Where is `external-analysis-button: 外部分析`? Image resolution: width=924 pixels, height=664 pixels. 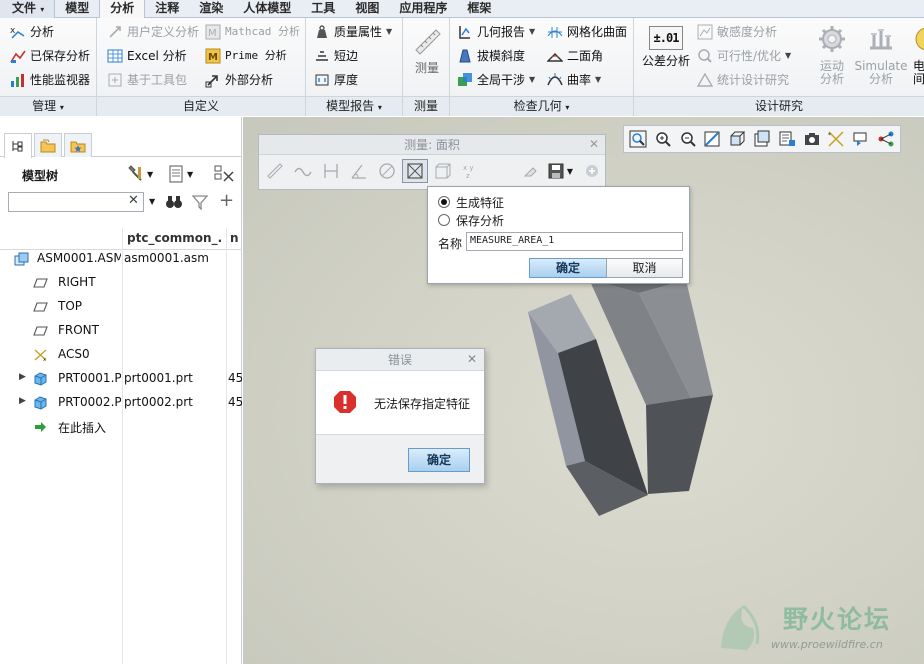
external-analysis-button: 外部分析 is located at coordinates (239, 80).